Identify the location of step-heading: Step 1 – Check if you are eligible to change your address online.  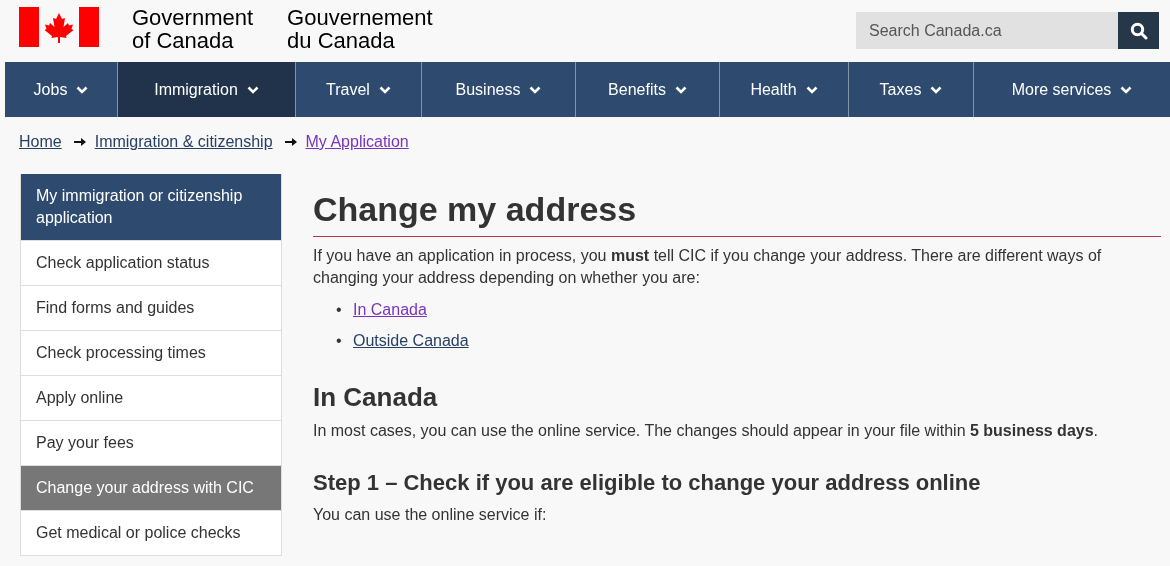
(647, 483).